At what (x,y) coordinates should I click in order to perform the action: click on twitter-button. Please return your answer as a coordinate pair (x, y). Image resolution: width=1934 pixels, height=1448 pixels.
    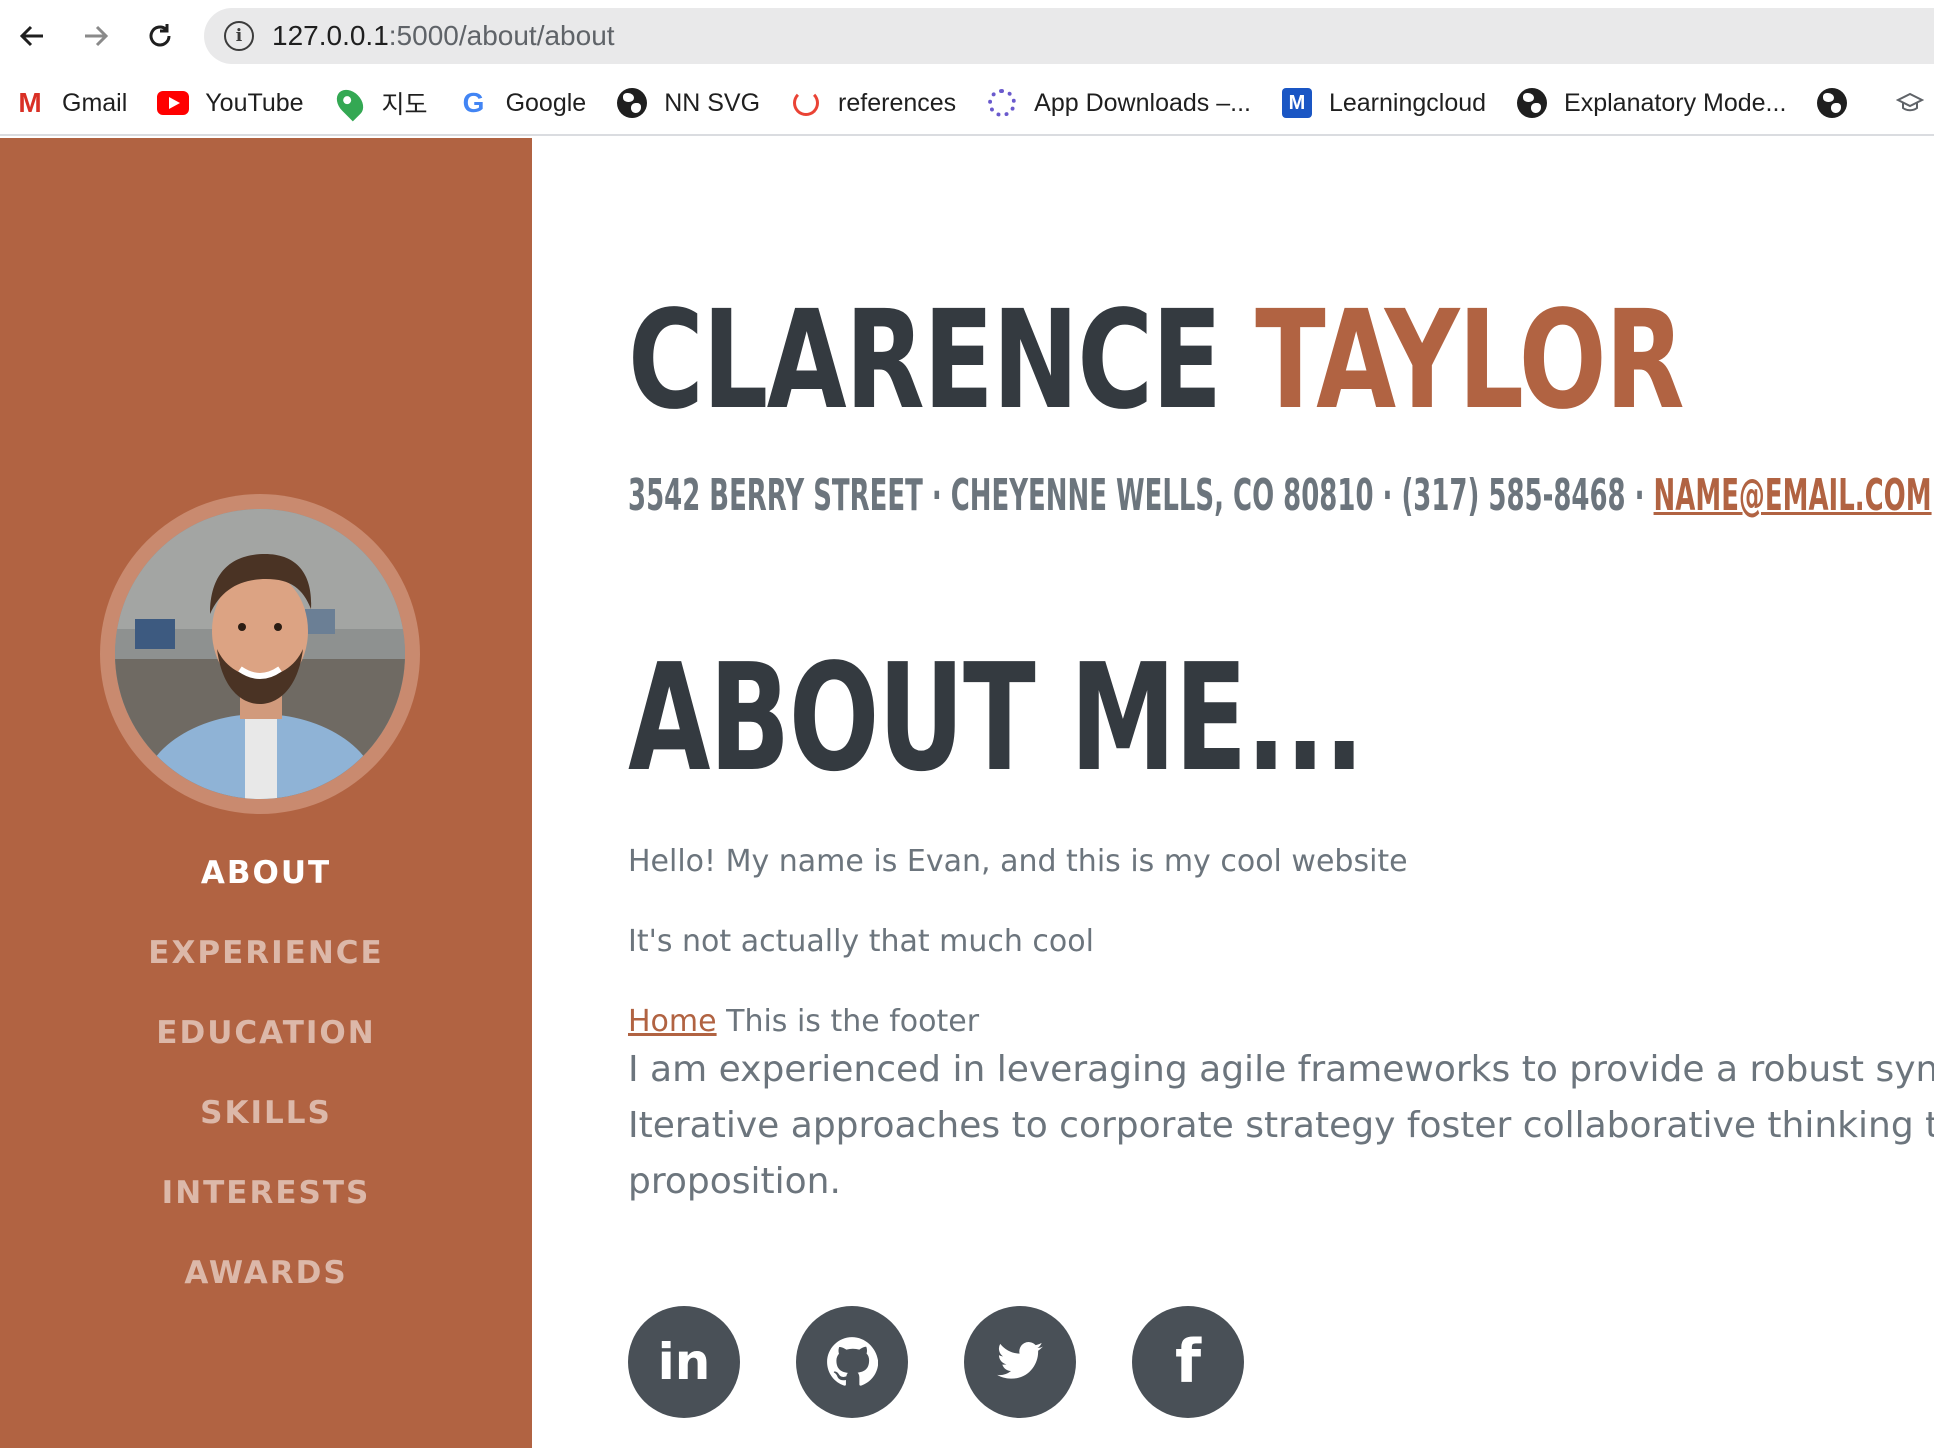
    Looking at the image, I should click on (1020, 1362).